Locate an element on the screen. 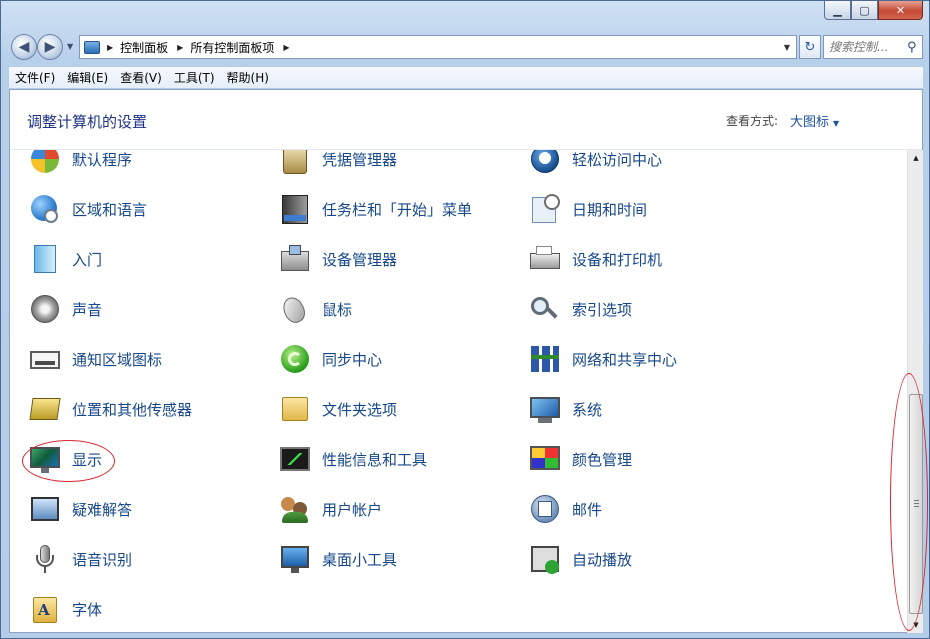 The image size is (930, 639). recent-pages-dropdown: ▼ is located at coordinates (70, 46).